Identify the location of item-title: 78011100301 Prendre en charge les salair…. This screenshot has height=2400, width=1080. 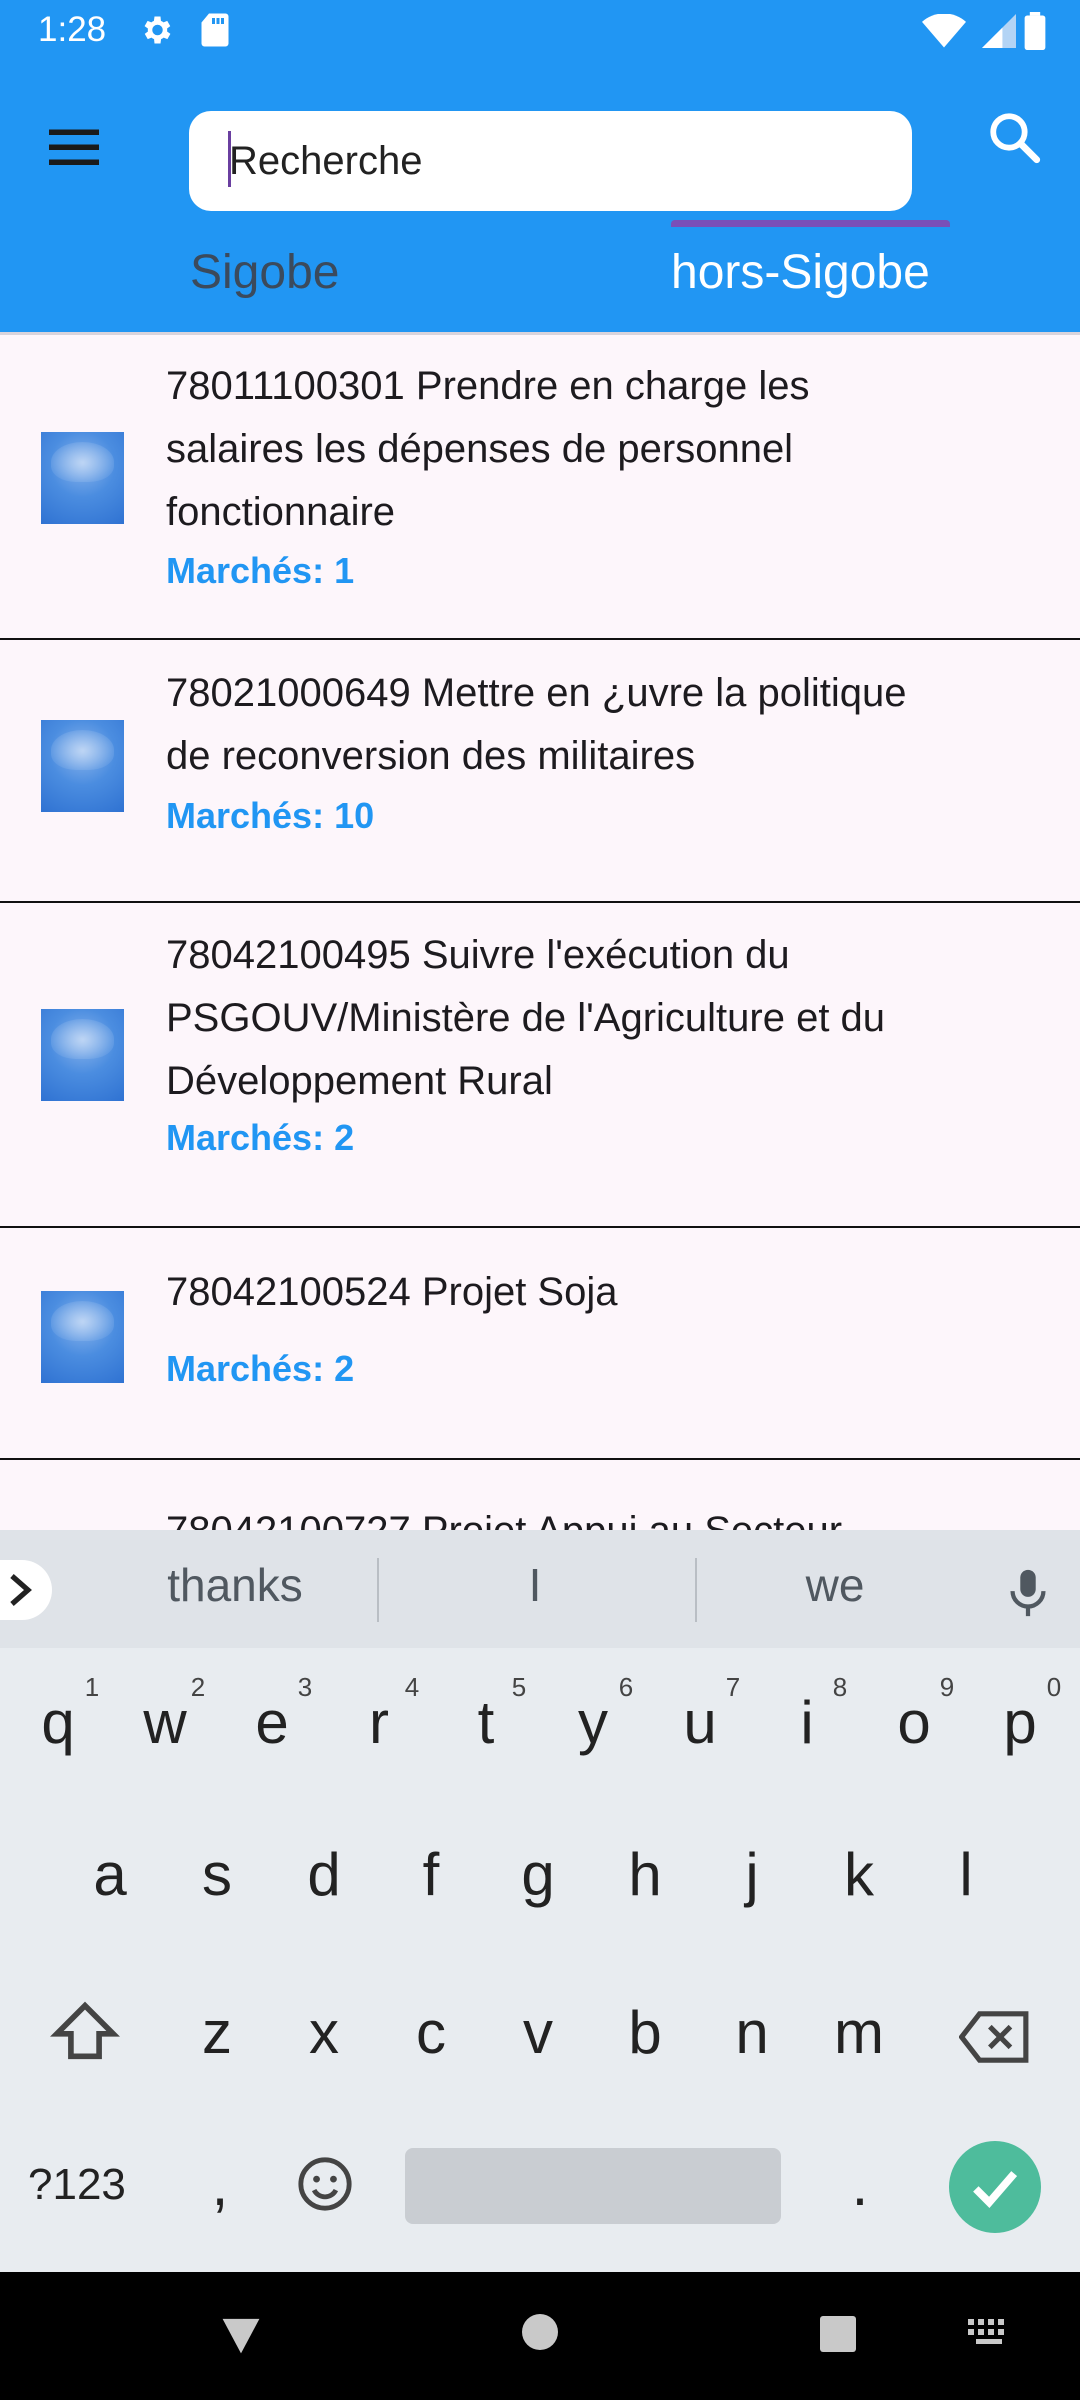
(606, 449).